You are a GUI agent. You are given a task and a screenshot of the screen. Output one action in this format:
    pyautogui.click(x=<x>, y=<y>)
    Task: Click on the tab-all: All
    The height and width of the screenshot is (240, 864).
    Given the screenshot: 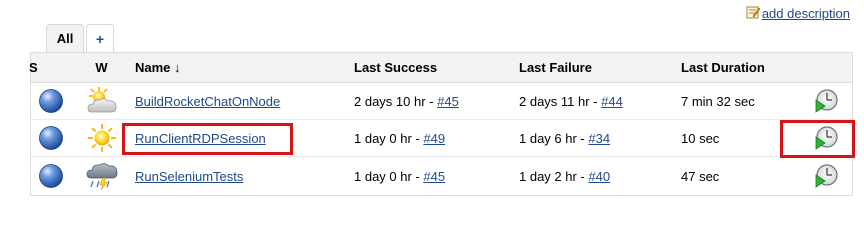 What is the action you would take?
    pyautogui.click(x=65, y=38)
    